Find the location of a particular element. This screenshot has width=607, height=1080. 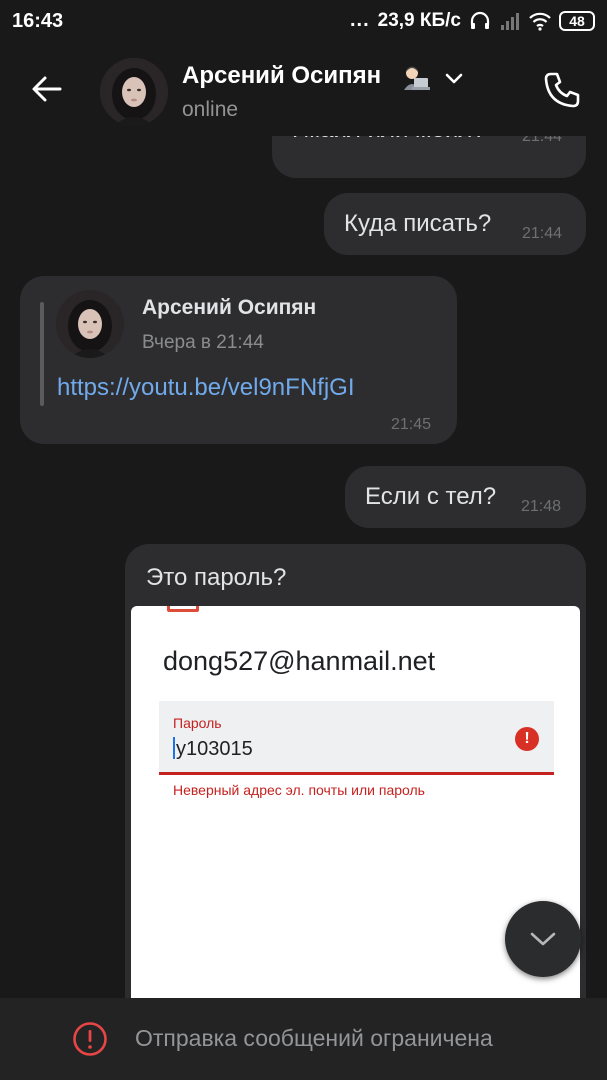

message-text: Если с тел? is located at coordinates (431, 496).